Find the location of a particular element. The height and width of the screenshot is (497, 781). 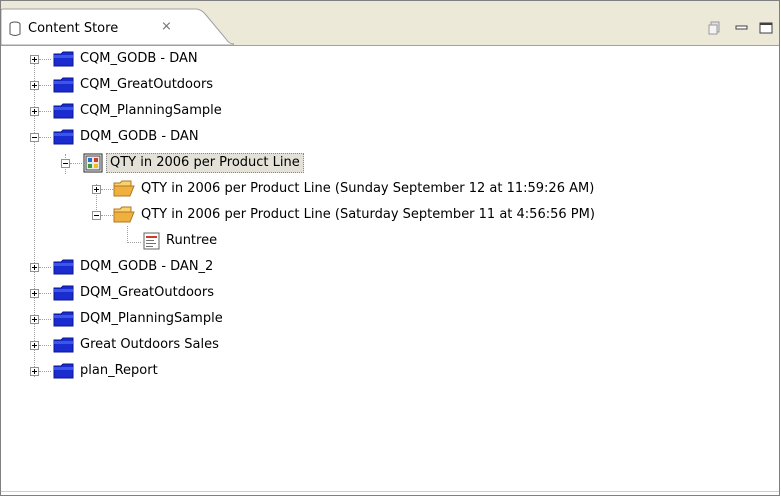

report-icon is located at coordinates (93, 163).